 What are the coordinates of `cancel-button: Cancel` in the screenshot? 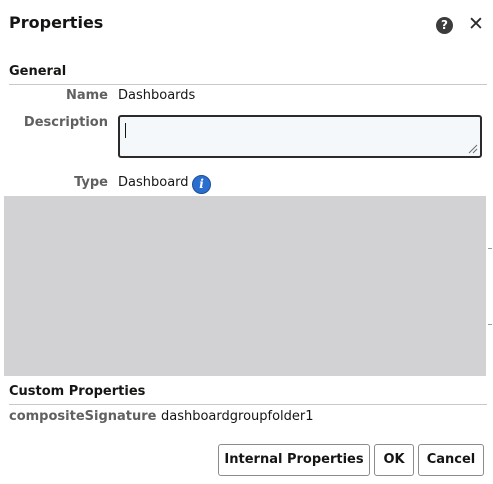 It's located at (451, 460).